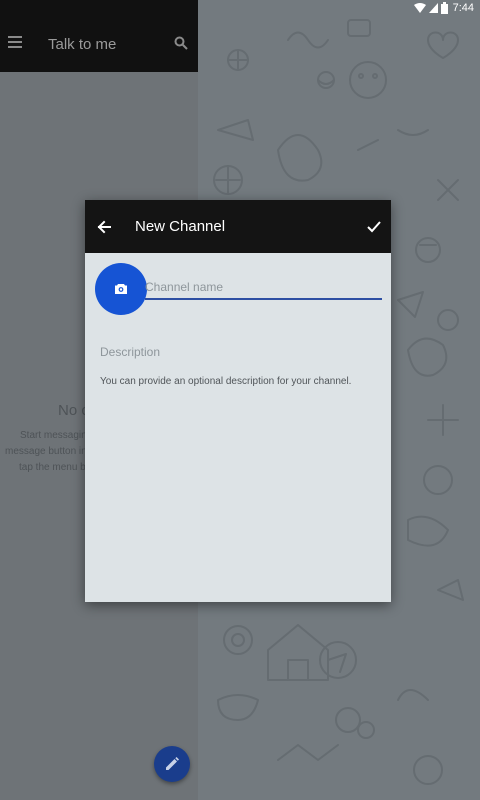 Image resolution: width=480 pixels, height=800 pixels. What do you see at coordinates (181, 43) in the screenshot?
I see `search-icon` at bounding box center [181, 43].